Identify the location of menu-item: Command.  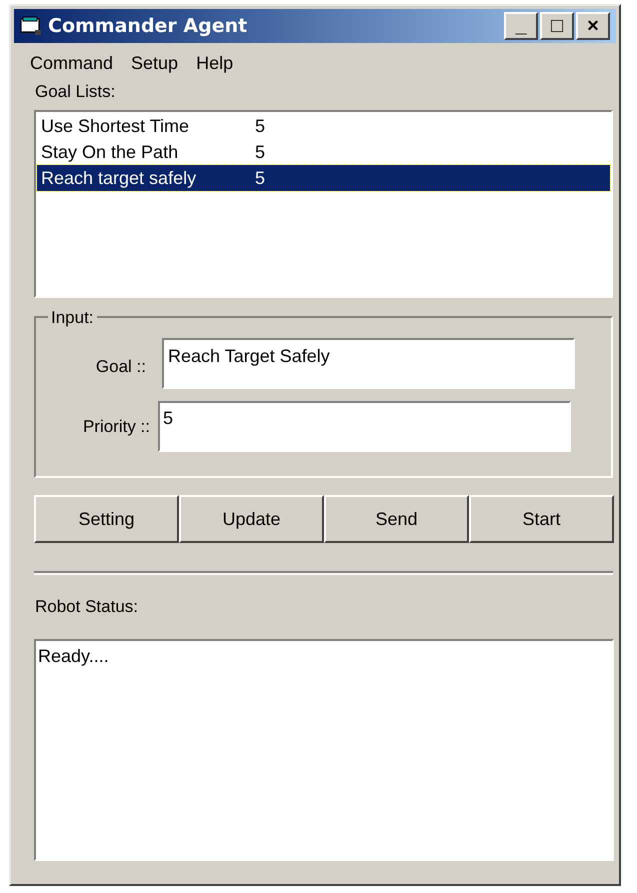
(72, 63).